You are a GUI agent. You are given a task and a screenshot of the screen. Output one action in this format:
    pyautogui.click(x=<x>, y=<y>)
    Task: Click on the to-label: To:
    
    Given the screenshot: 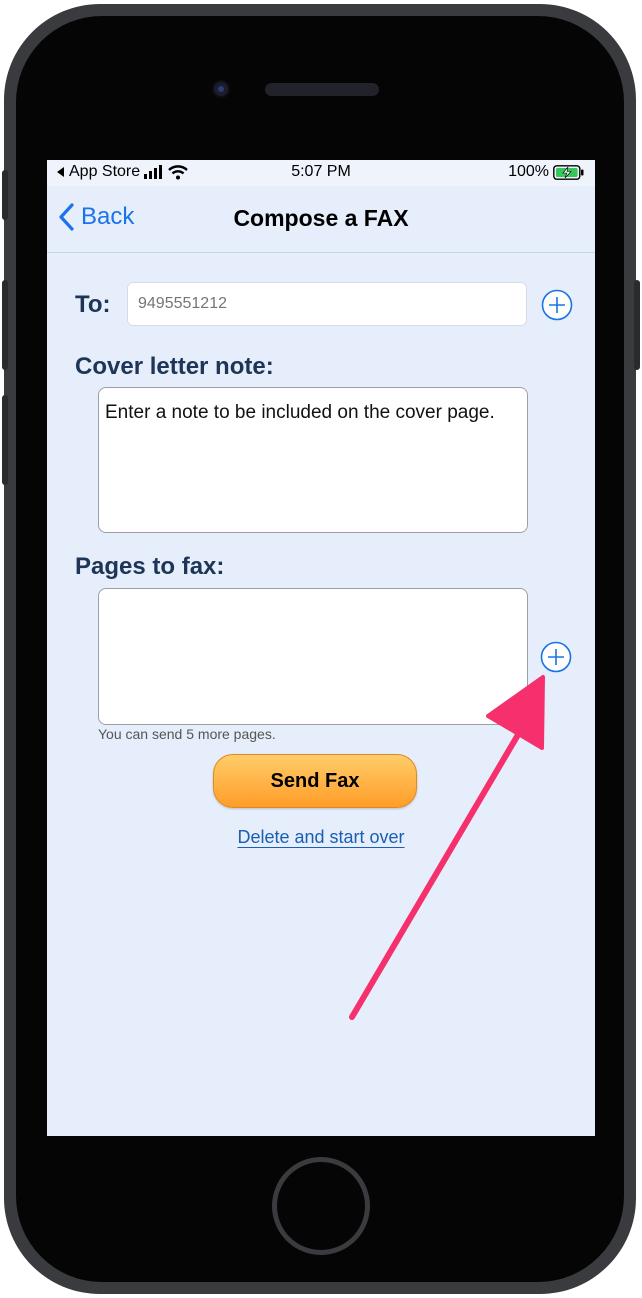 What is the action you would take?
    pyautogui.click(x=93, y=304)
    